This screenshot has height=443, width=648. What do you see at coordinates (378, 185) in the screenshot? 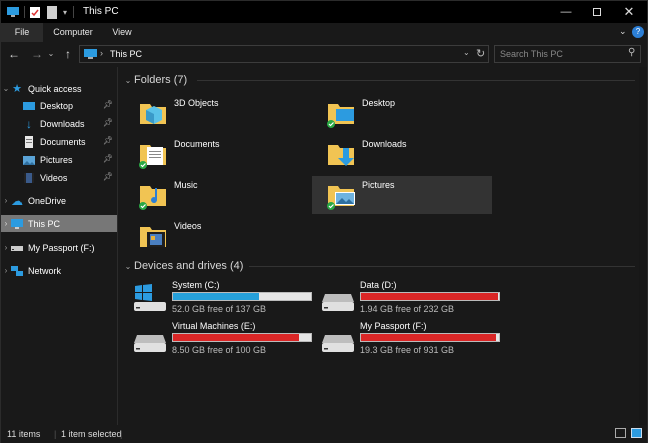
I see `folder-label: Pictures` at bounding box center [378, 185].